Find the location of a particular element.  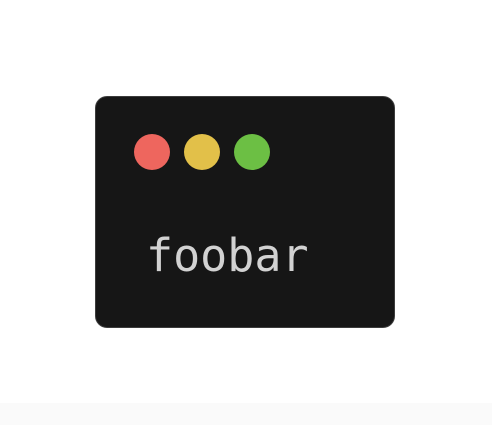

close-dot-icon is located at coordinates (152, 152).